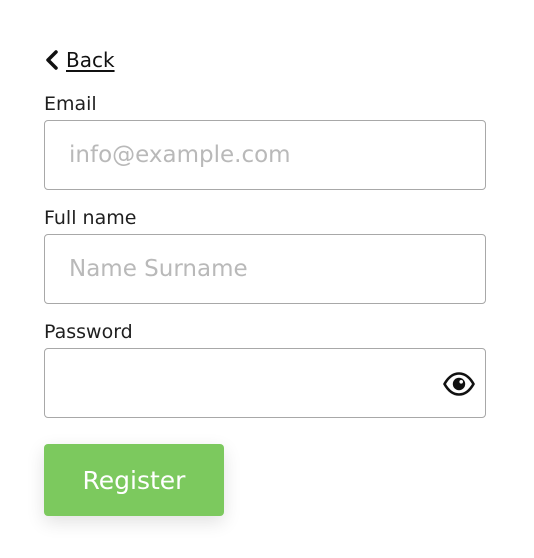 Image resolution: width=534 pixels, height=558 pixels. Describe the element at coordinates (90, 218) in the screenshot. I see `full-name-label: Full name` at that location.